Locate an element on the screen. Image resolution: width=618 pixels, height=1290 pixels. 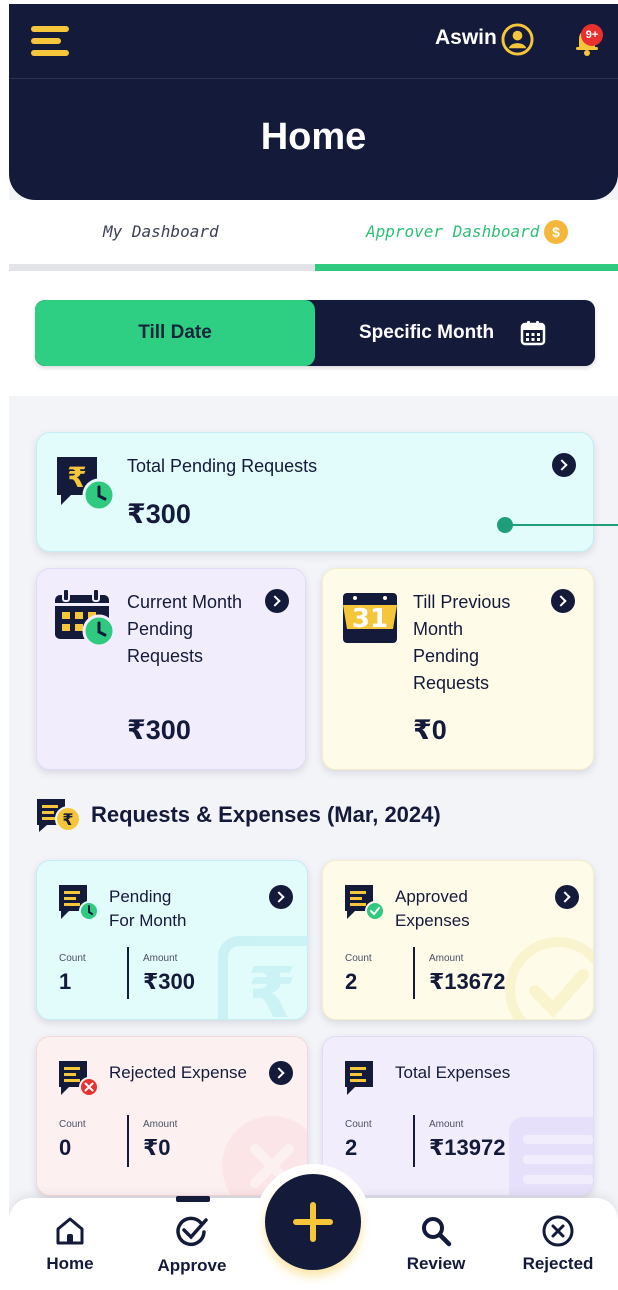
calendar-31-icon: 31 is located at coordinates (370, 618).